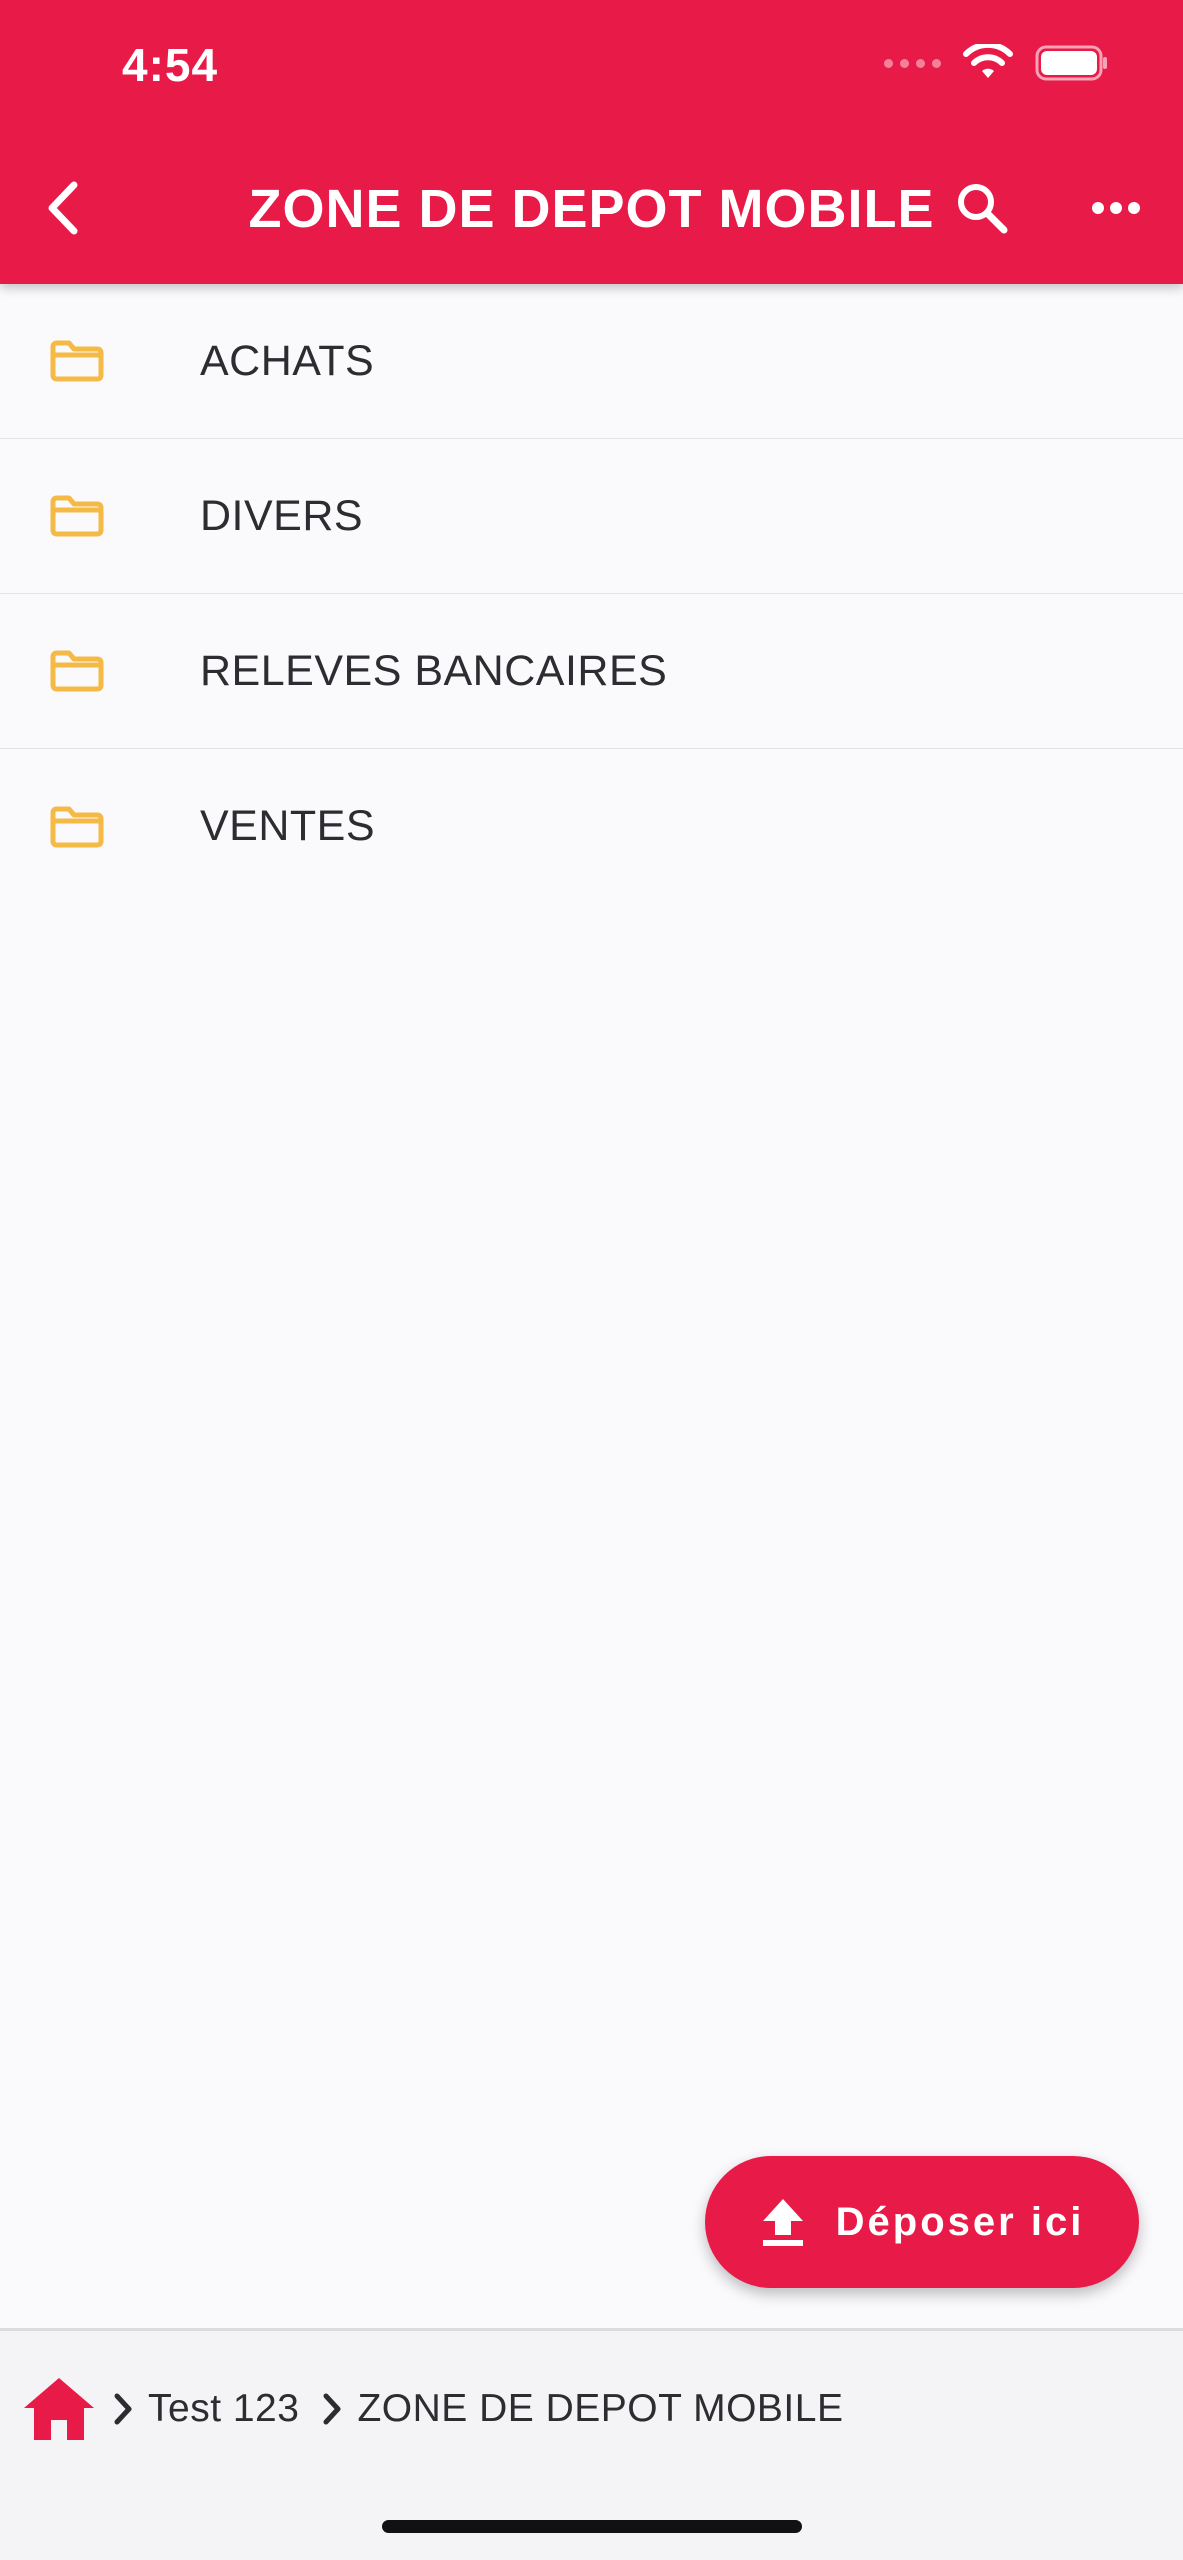 The image size is (1183, 2560). What do you see at coordinates (282, 515) in the screenshot?
I see `folder-label: DIVERS` at bounding box center [282, 515].